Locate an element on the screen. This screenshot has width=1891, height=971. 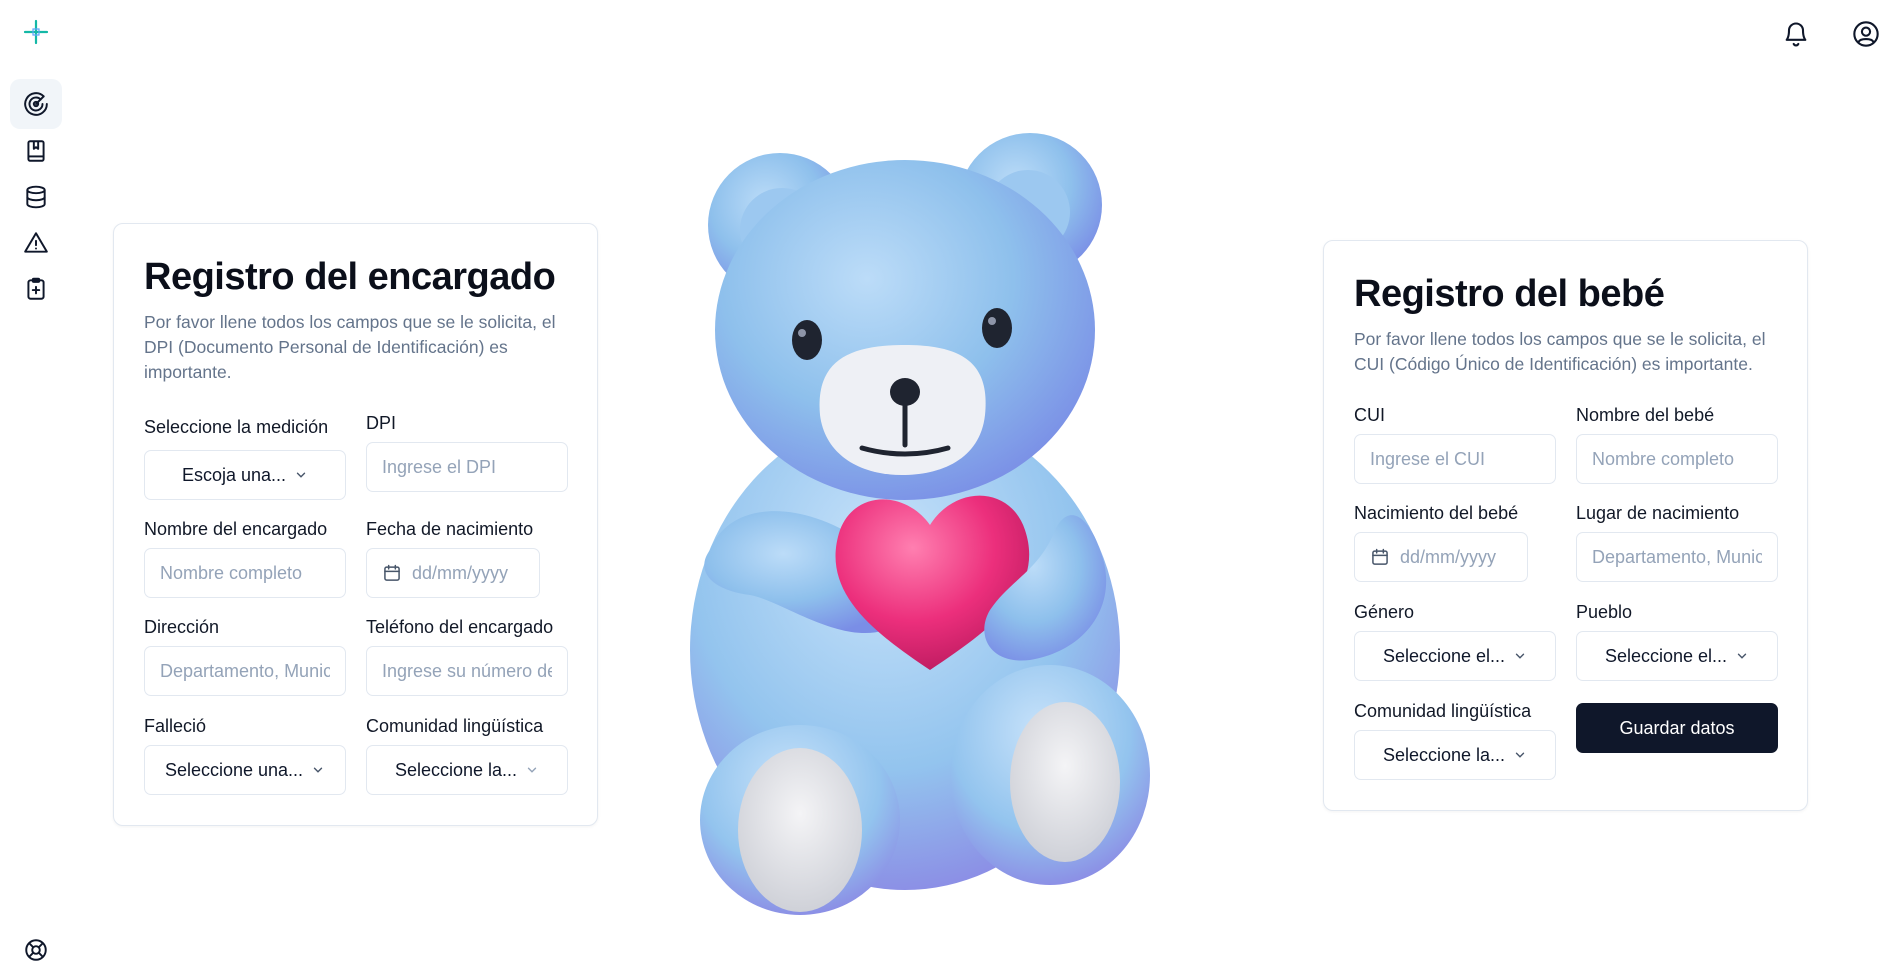
clipboard-plus-icon is located at coordinates (36, 288).